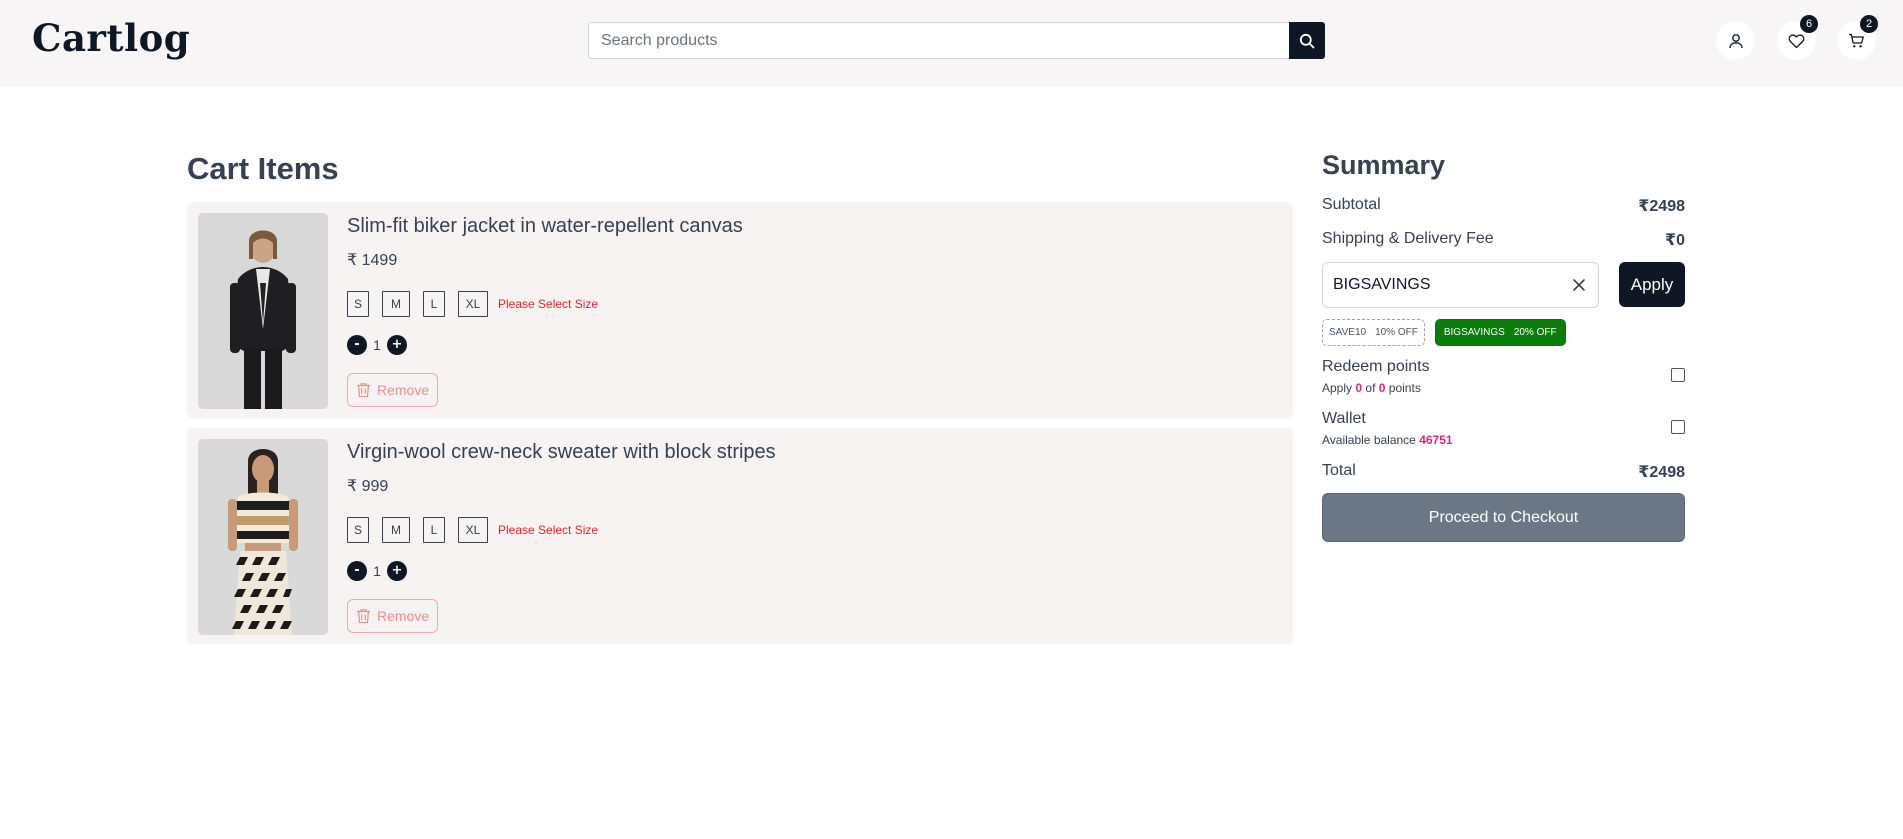 The height and width of the screenshot is (839, 1903). I want to click on total-value: ₹2498, so click(1661, 472).